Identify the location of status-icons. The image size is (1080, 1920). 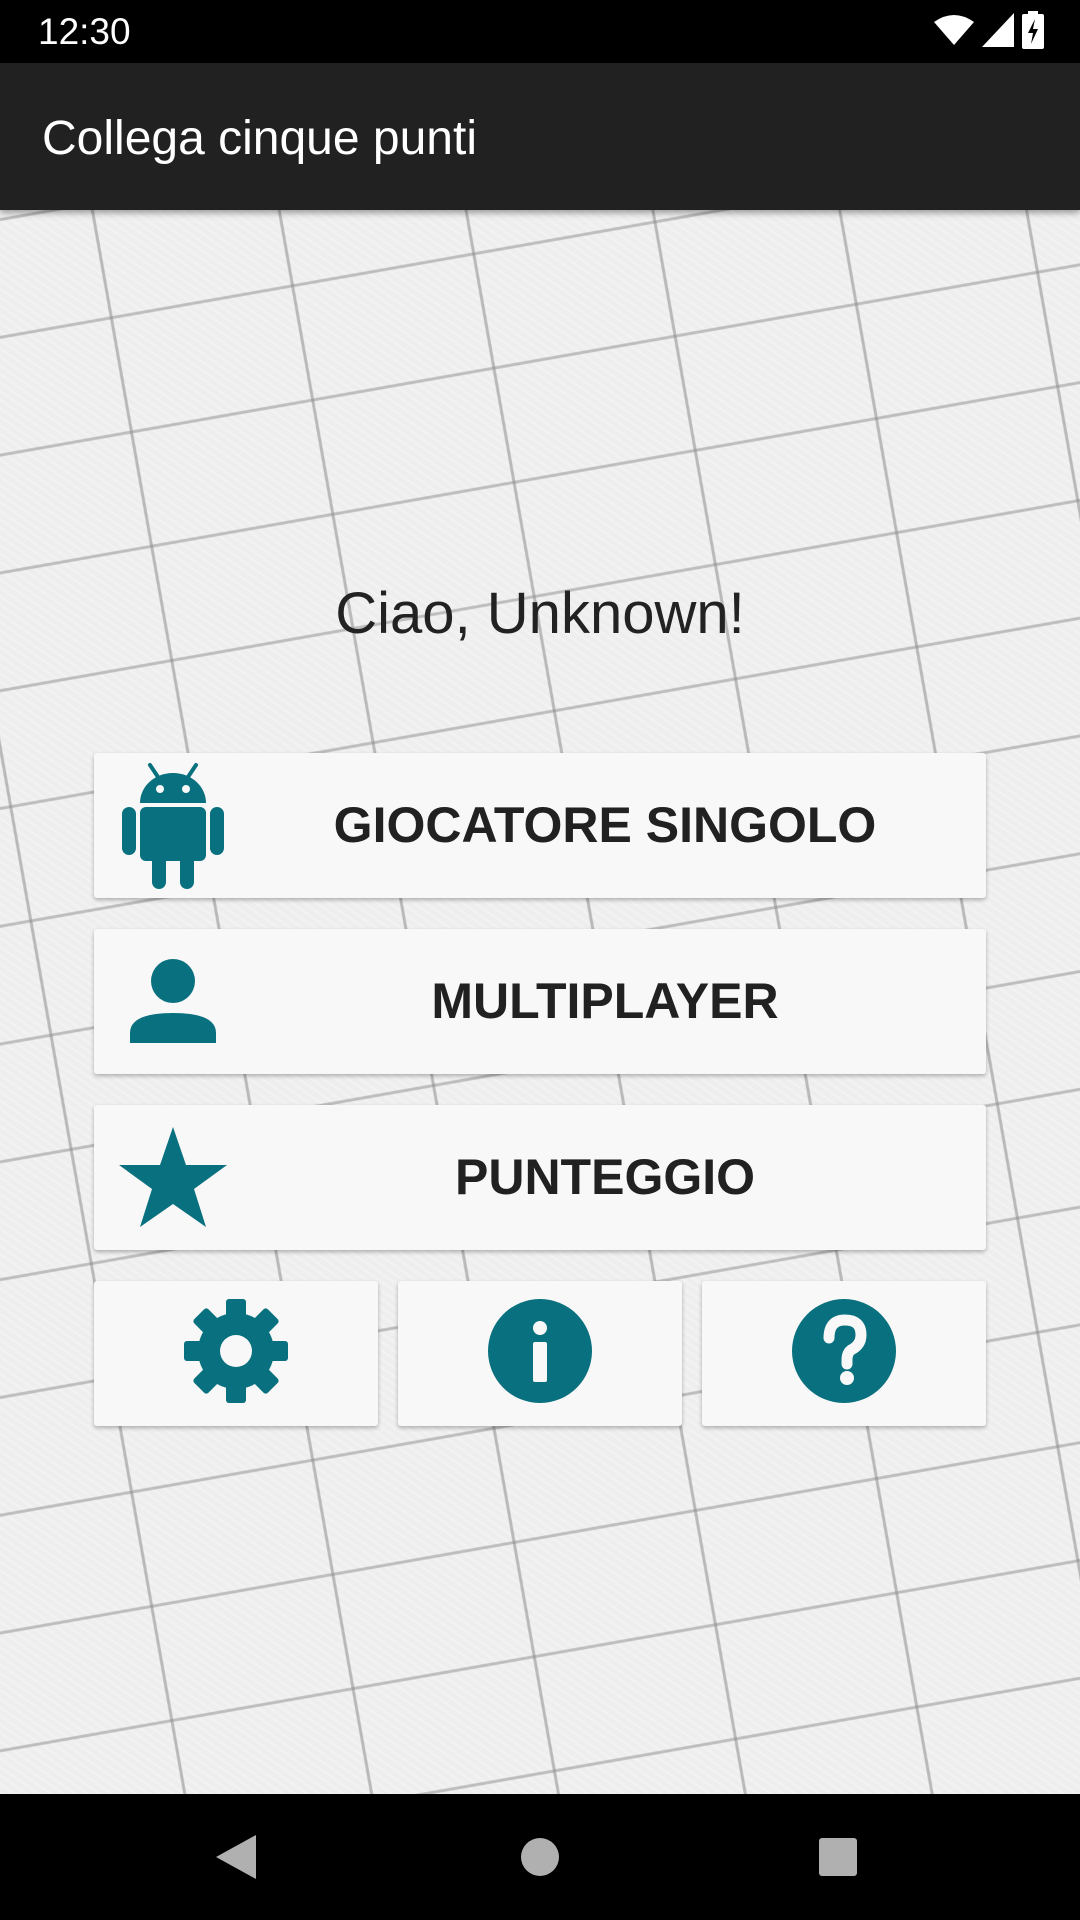
(989, 32).